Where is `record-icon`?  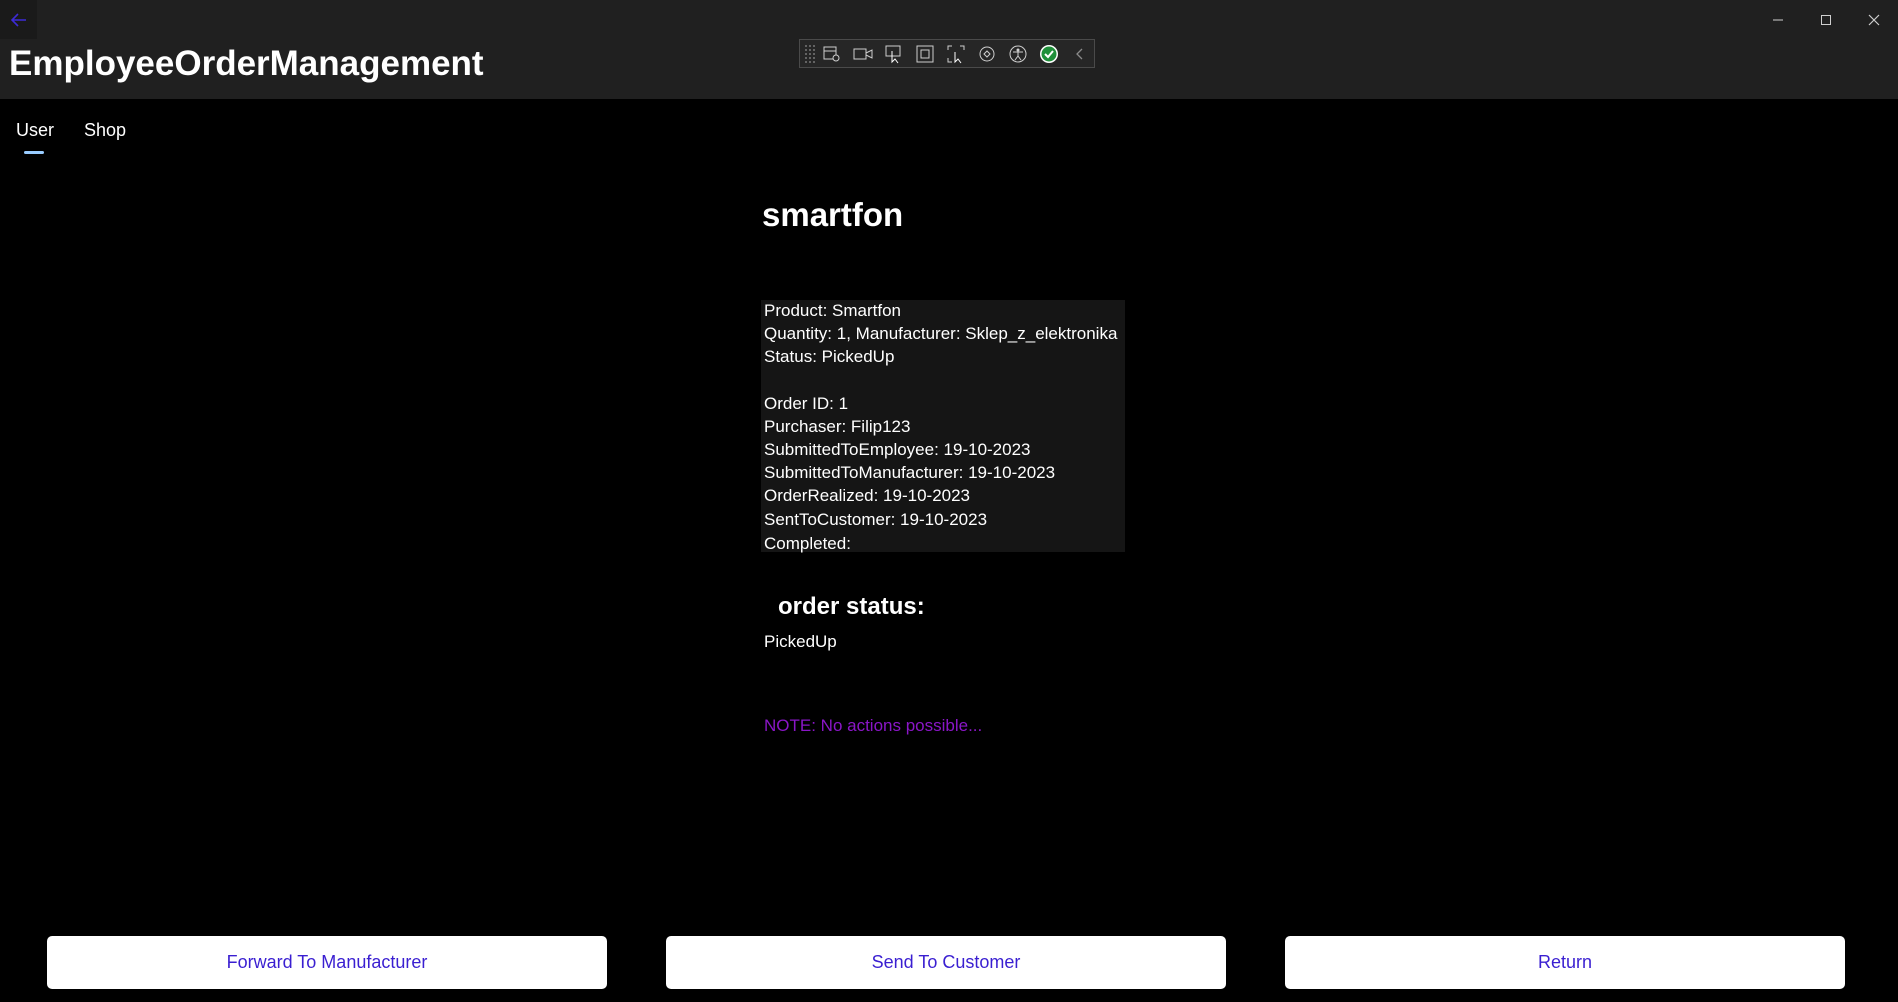 record-icon is located at coordinates (863, 54).